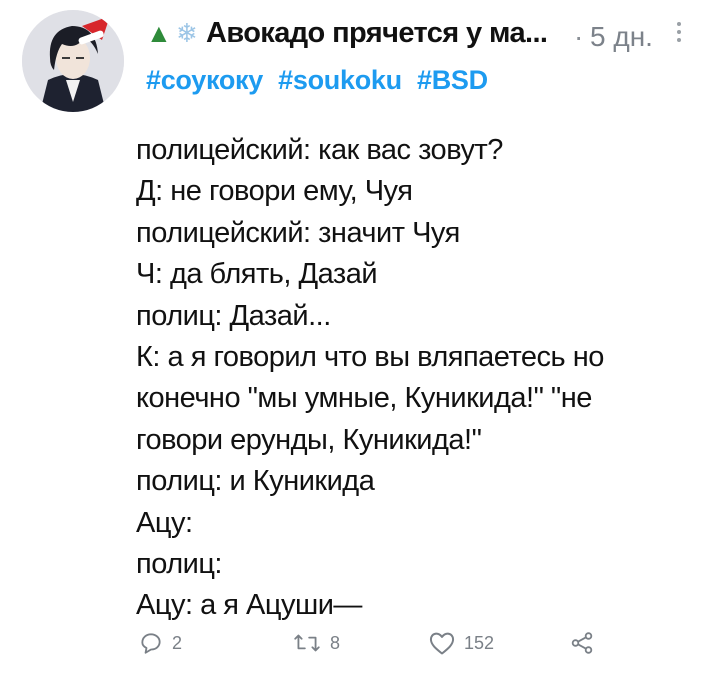 The width and height of the screenshot is (720, 678). I want to click on hashtag-link: #соукоку, so click(204, 80).